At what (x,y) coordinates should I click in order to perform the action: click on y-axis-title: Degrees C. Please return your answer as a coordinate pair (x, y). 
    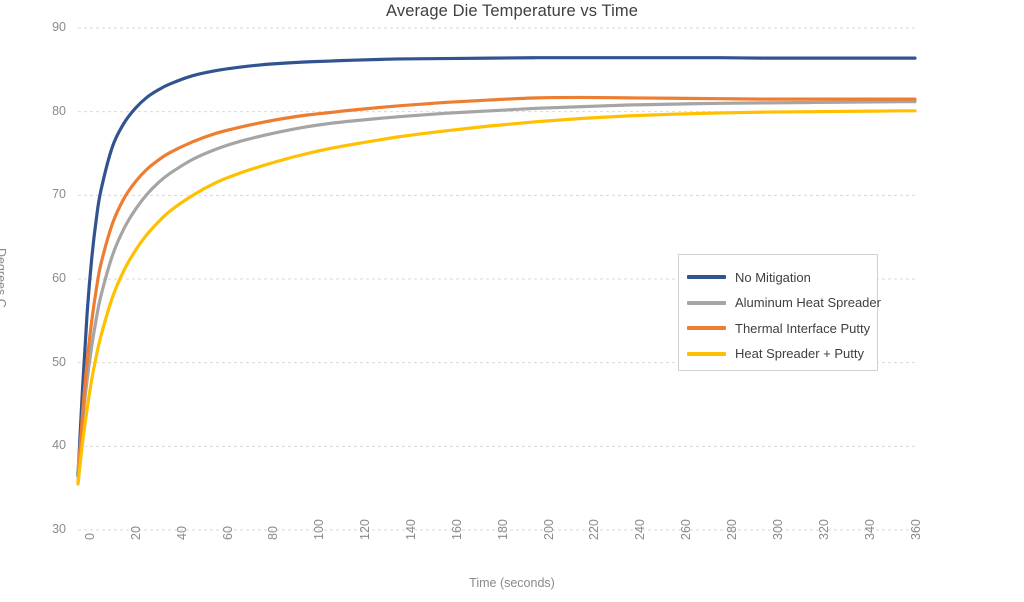
    Looking at the image, I should click on (4, 278).